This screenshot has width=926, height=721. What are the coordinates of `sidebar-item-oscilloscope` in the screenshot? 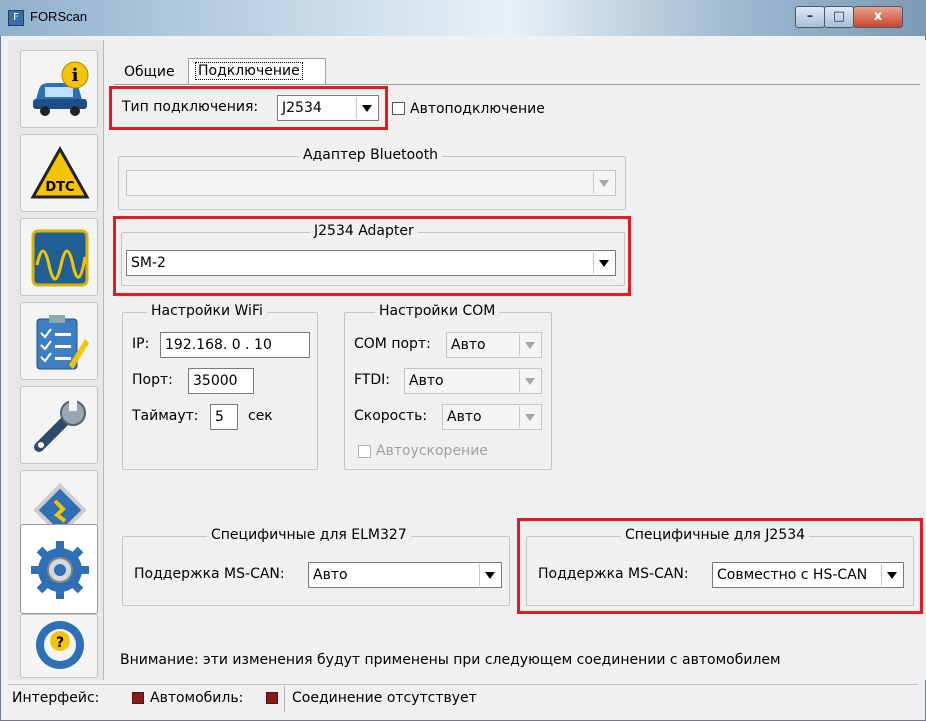 It's located at (59, 257).